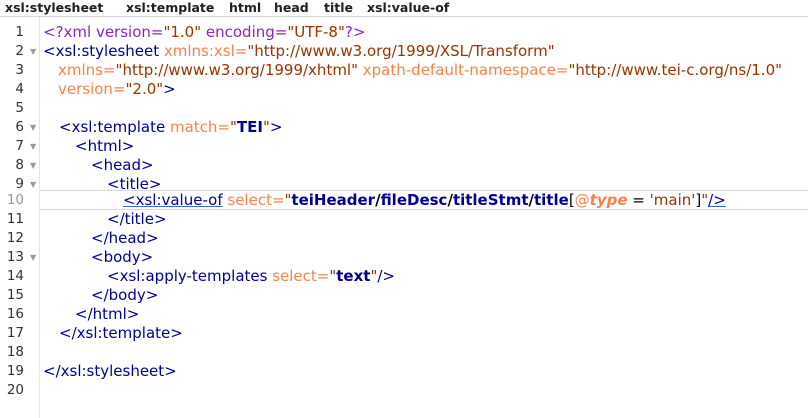 Image resolution: width=808 pixels, height=418 pixels. I want to click on select-value-text: text, so click(353, 276).